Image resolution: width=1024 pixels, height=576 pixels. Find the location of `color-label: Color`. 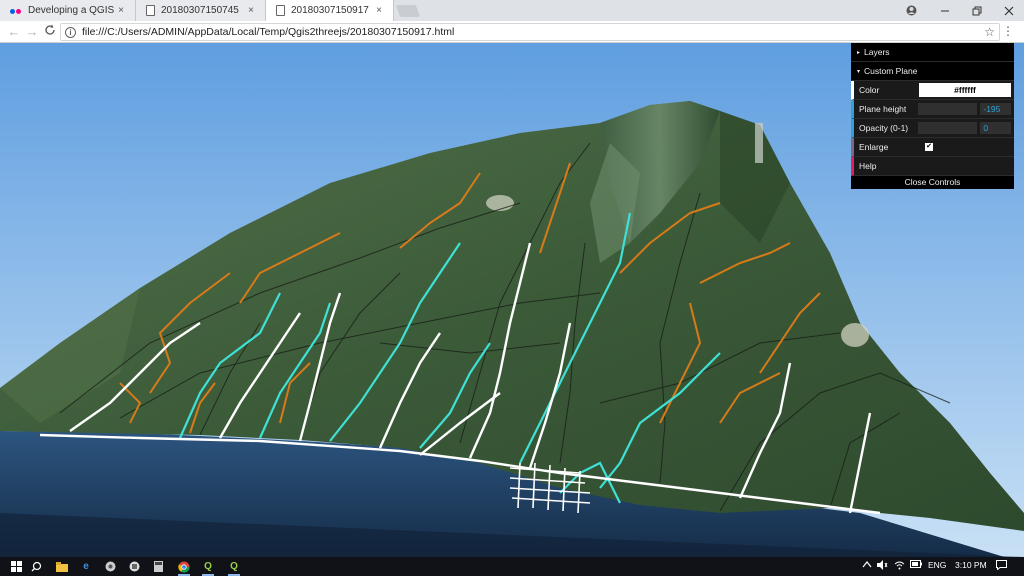

color-label: Color is located at coordinates (869, 90).